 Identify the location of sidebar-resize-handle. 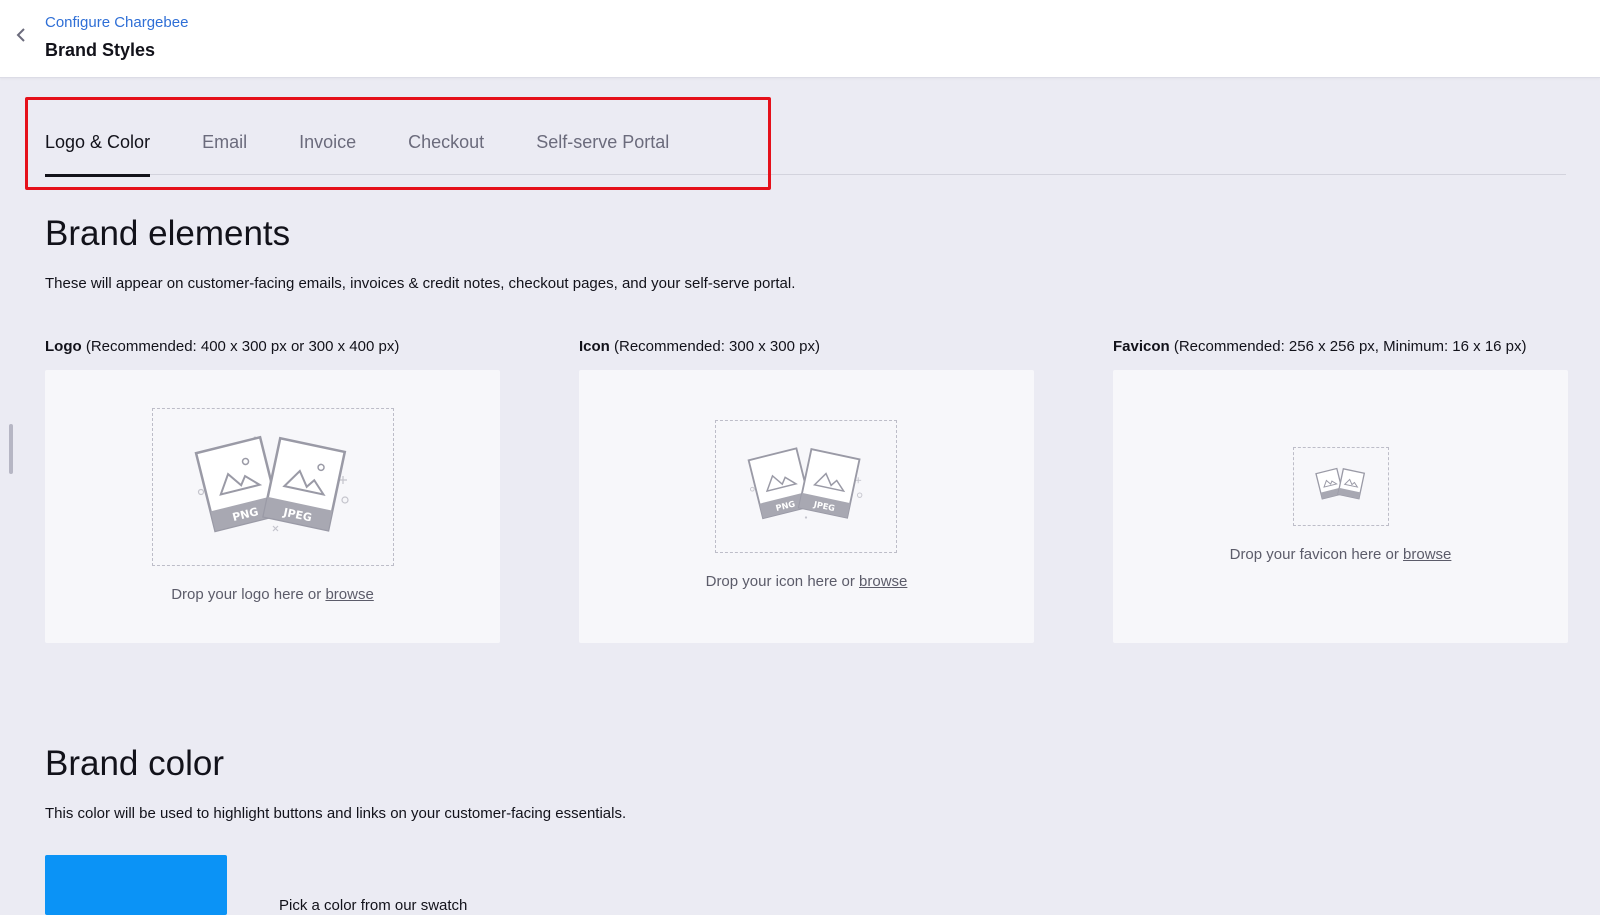
(11, 449).